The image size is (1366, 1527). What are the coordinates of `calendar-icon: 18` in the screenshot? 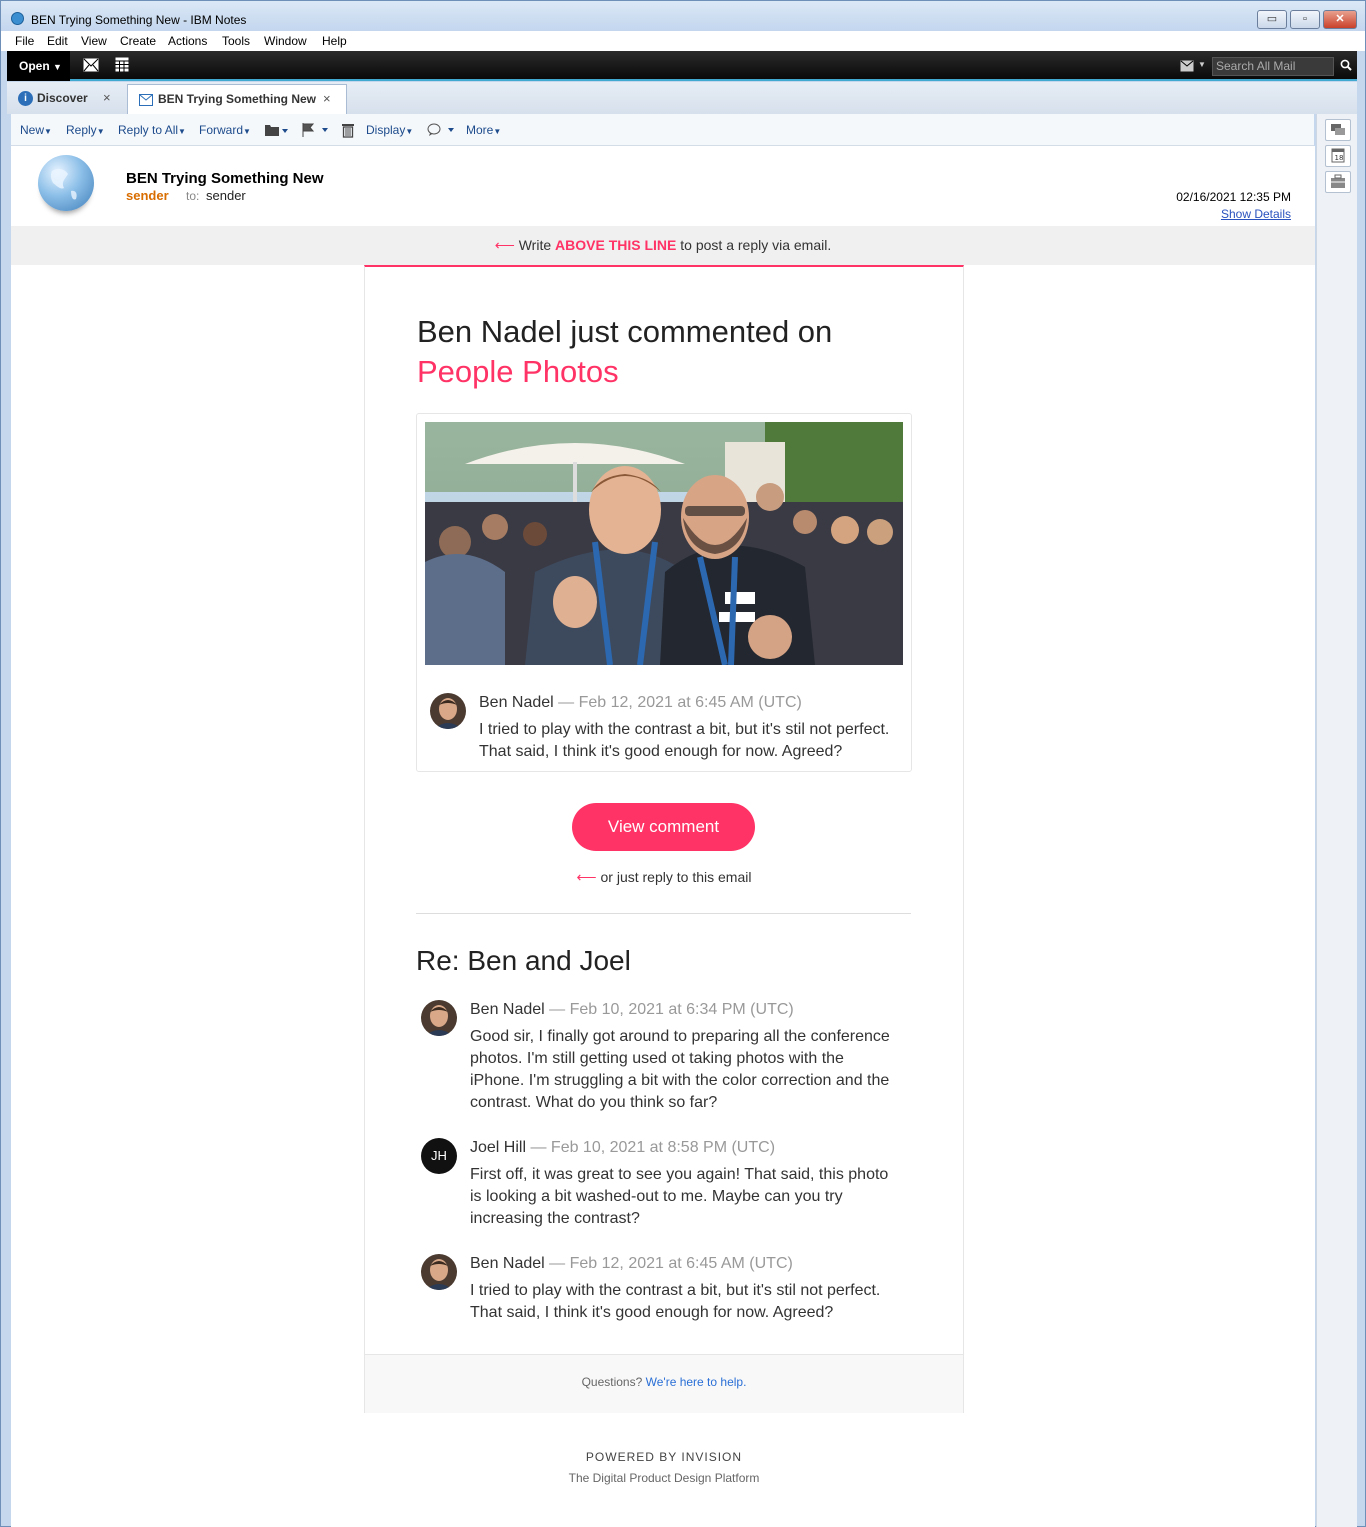 It's located at (1338, 156).